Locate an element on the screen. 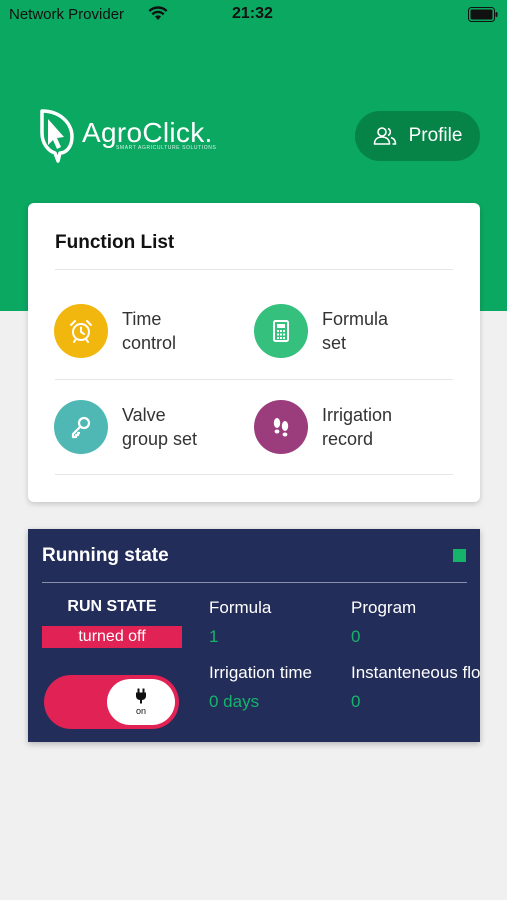  function-label-line2: set is located at coordinates (334, 343).